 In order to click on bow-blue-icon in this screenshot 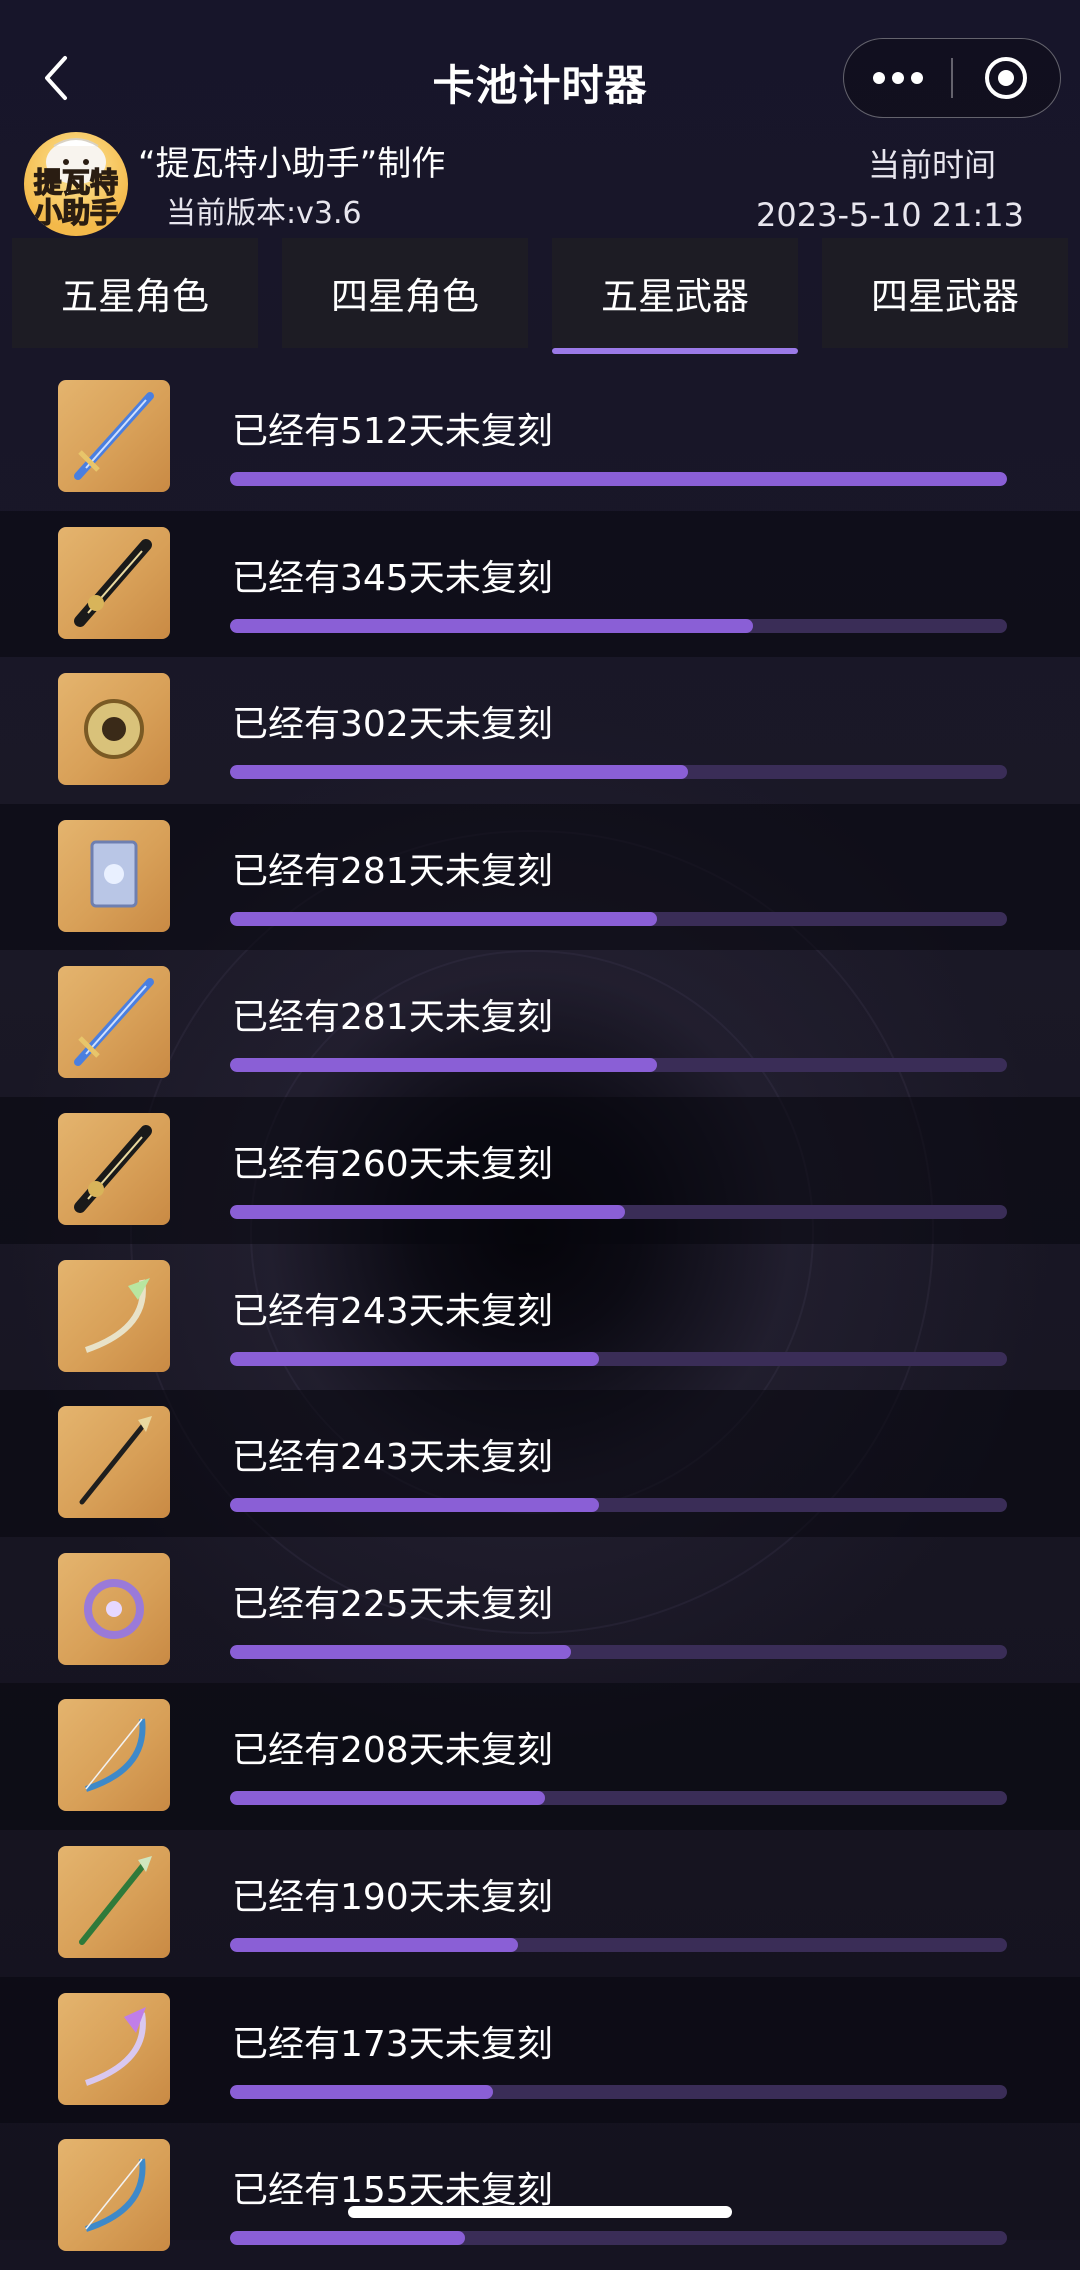, I will do `click(115, 1755)`.